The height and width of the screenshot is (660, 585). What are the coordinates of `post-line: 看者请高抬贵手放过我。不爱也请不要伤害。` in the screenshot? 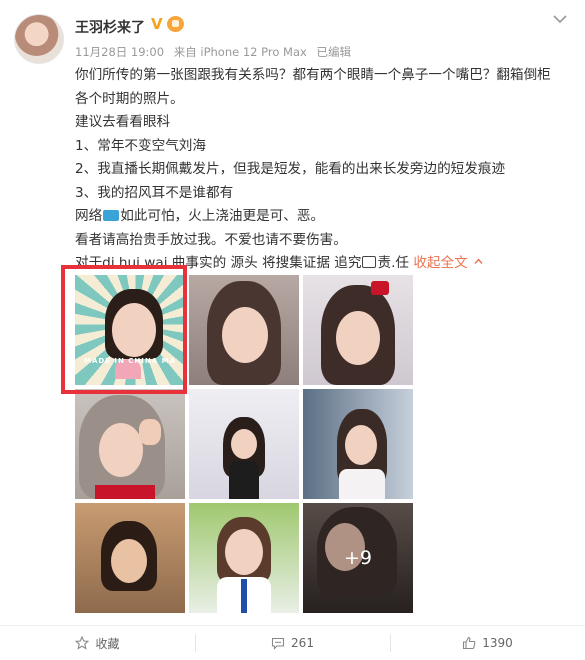 It's located at (211, 239).